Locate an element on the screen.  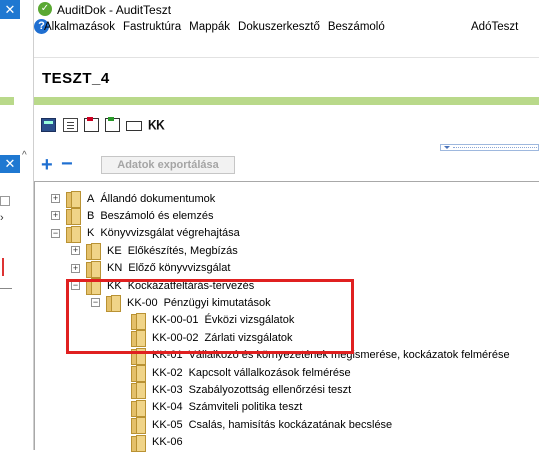
collapse-icon: − is located at coordinates (55, 233).